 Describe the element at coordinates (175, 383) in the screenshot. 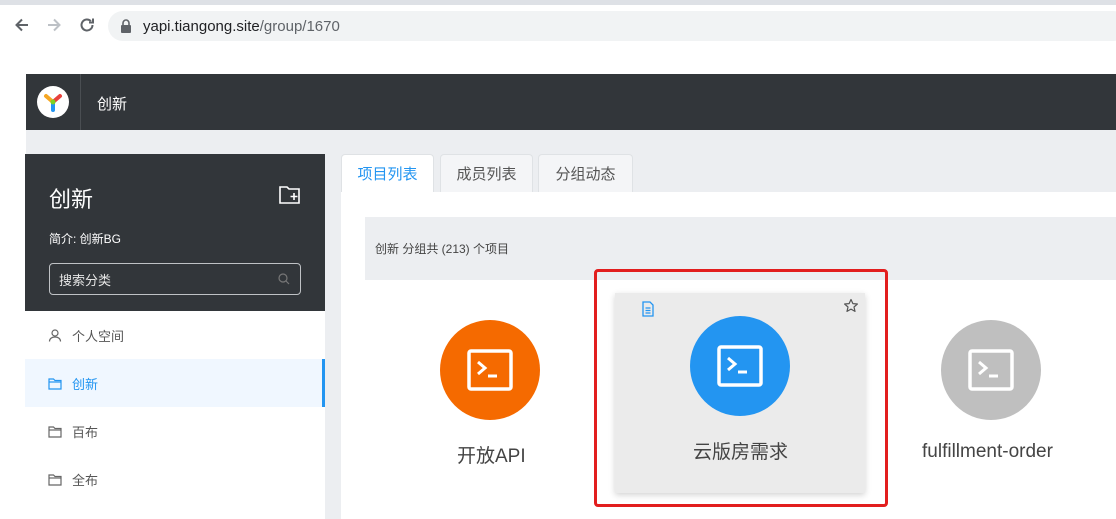

I see `sidebar-item-chuangxin: 创新` at that location.